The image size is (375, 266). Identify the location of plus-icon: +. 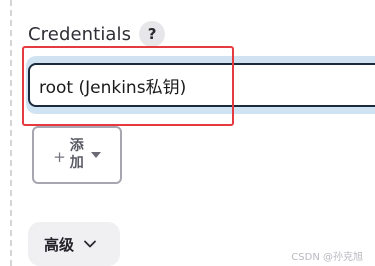
(59, 157).